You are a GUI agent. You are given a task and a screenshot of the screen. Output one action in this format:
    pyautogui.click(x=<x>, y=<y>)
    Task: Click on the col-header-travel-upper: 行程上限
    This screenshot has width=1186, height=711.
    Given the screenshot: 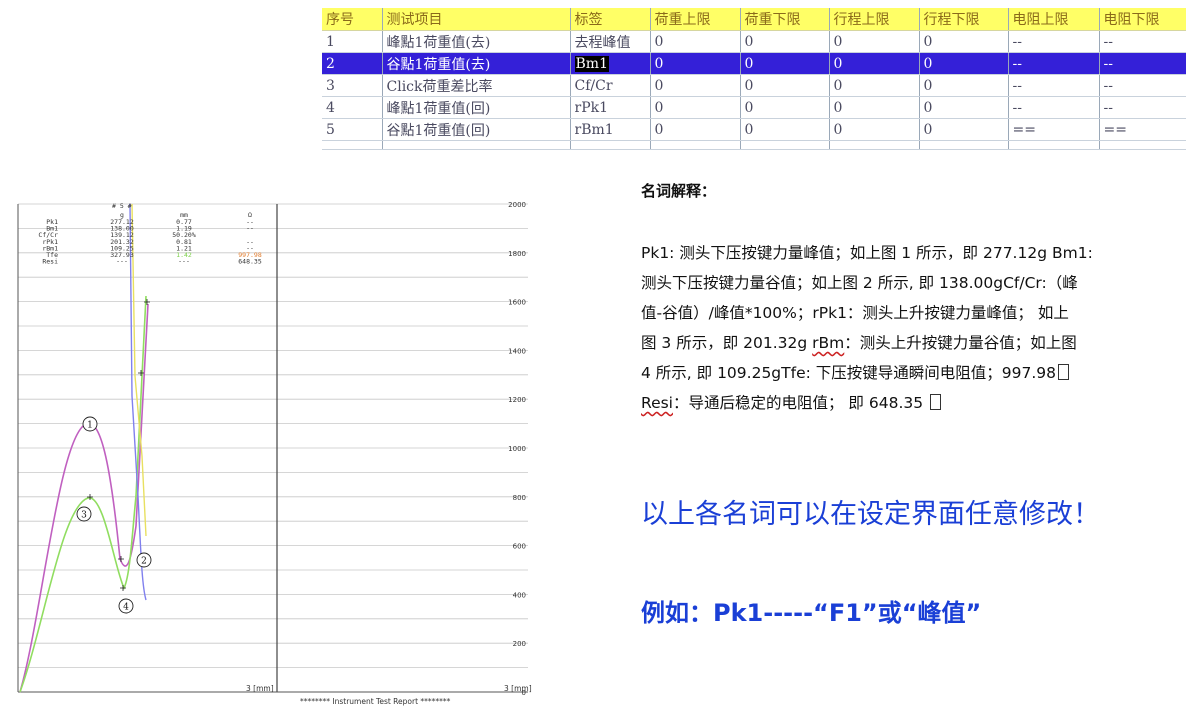 What is the action you would take?
    pyautogui.click(x=874, y=19)
    